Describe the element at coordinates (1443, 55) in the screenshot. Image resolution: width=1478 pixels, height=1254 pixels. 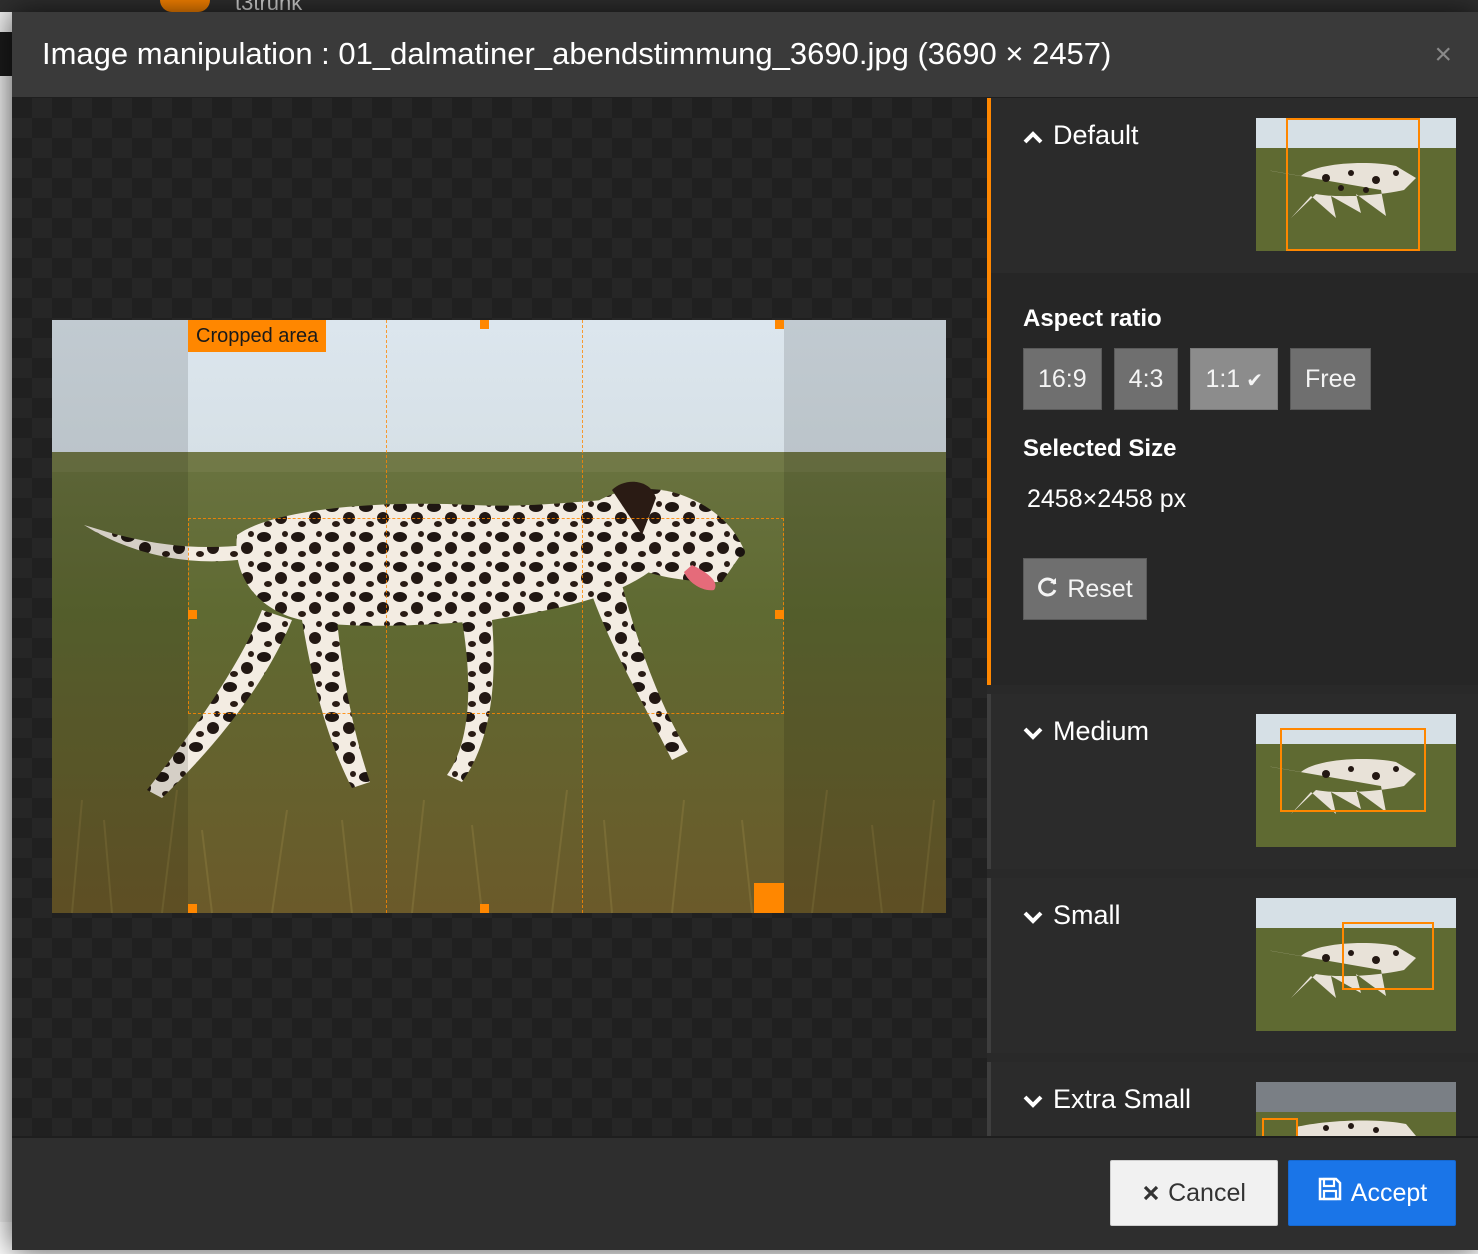
I see `close-icon: ×` at that location.